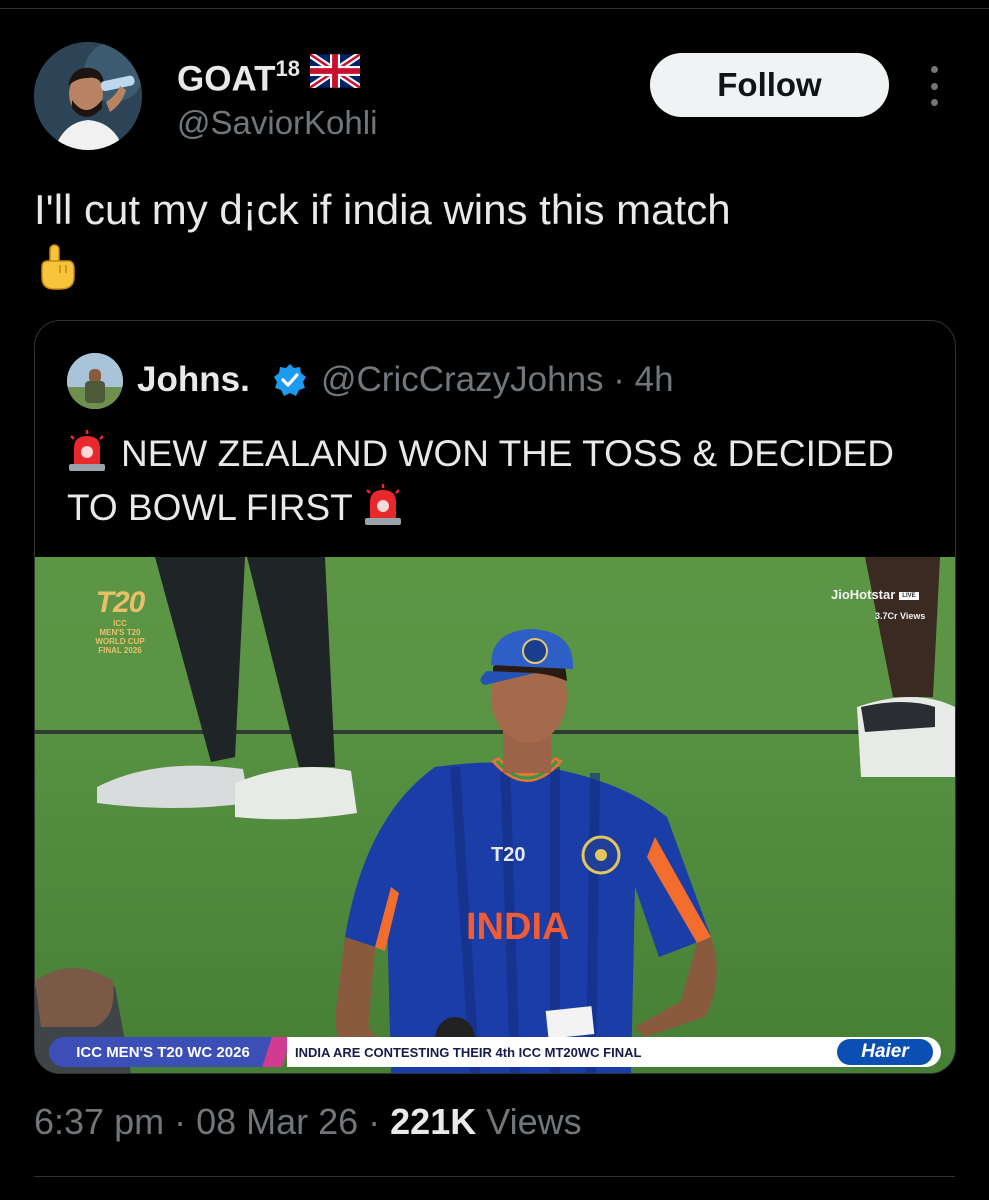 The height and width of the screenshot is (1200, 989). I want to click on logo-number: T20, so click(120, 602).